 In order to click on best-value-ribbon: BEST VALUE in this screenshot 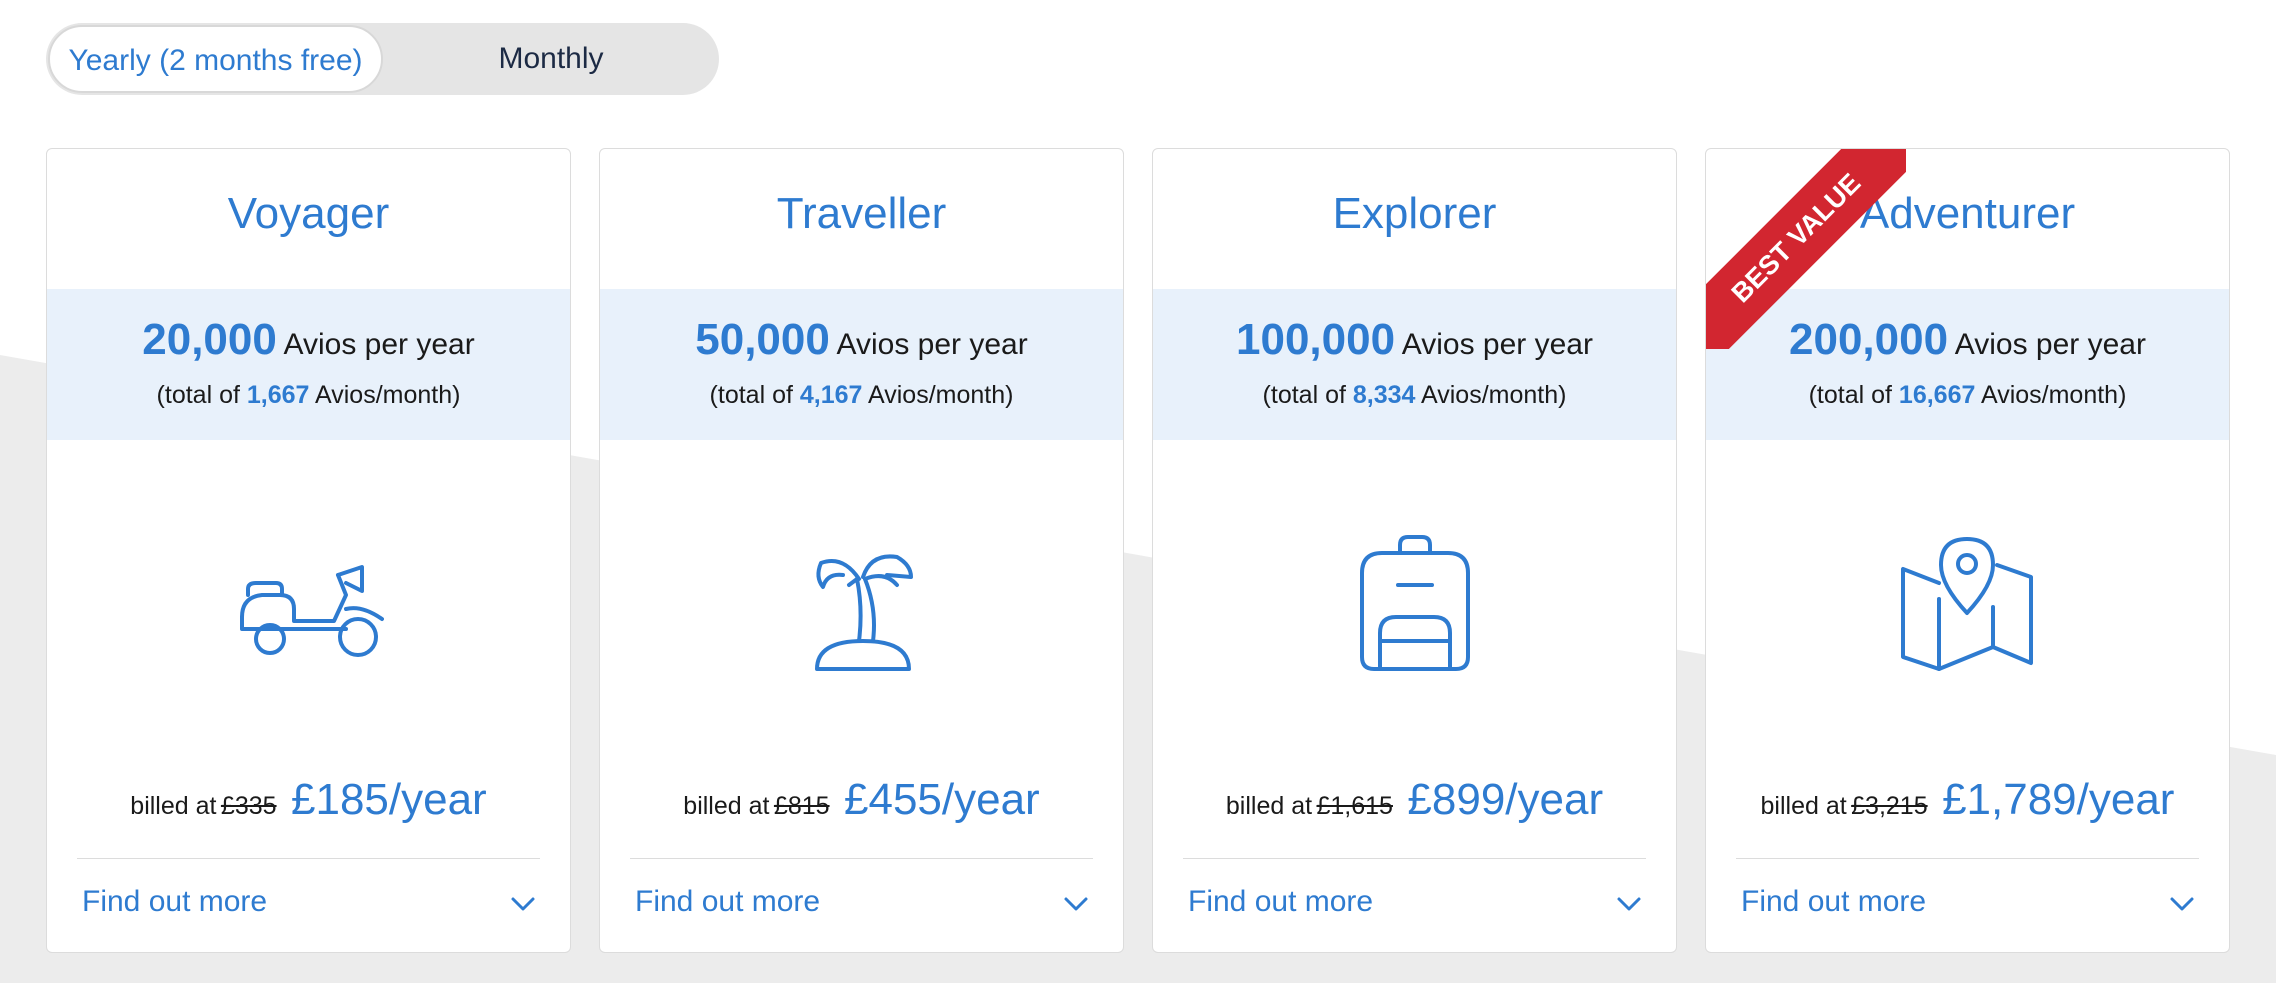, I will do `click(1806, 249)`.